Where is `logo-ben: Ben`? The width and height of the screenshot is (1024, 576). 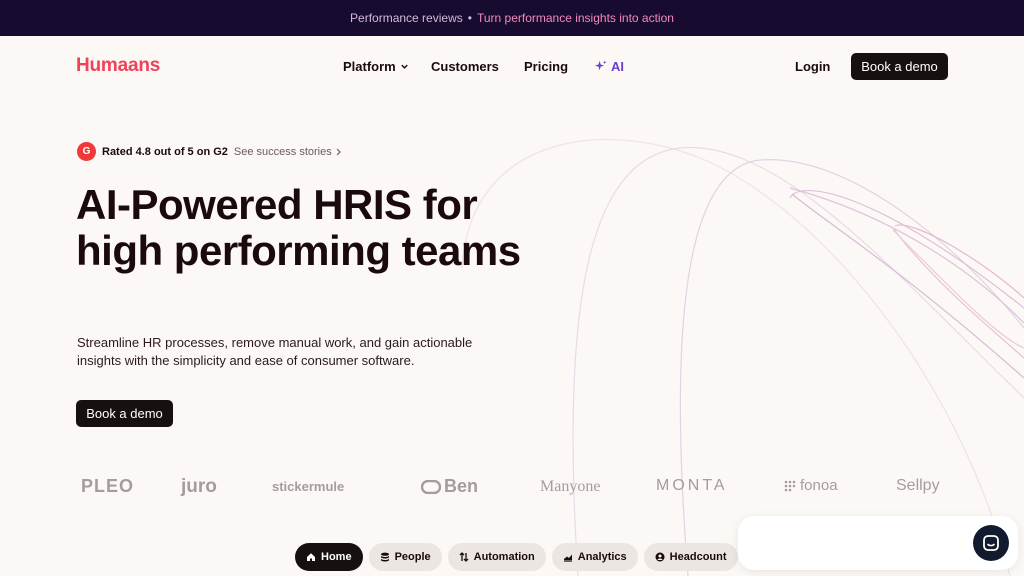
logo-ben: Ben is located at coordinates (449, 486).